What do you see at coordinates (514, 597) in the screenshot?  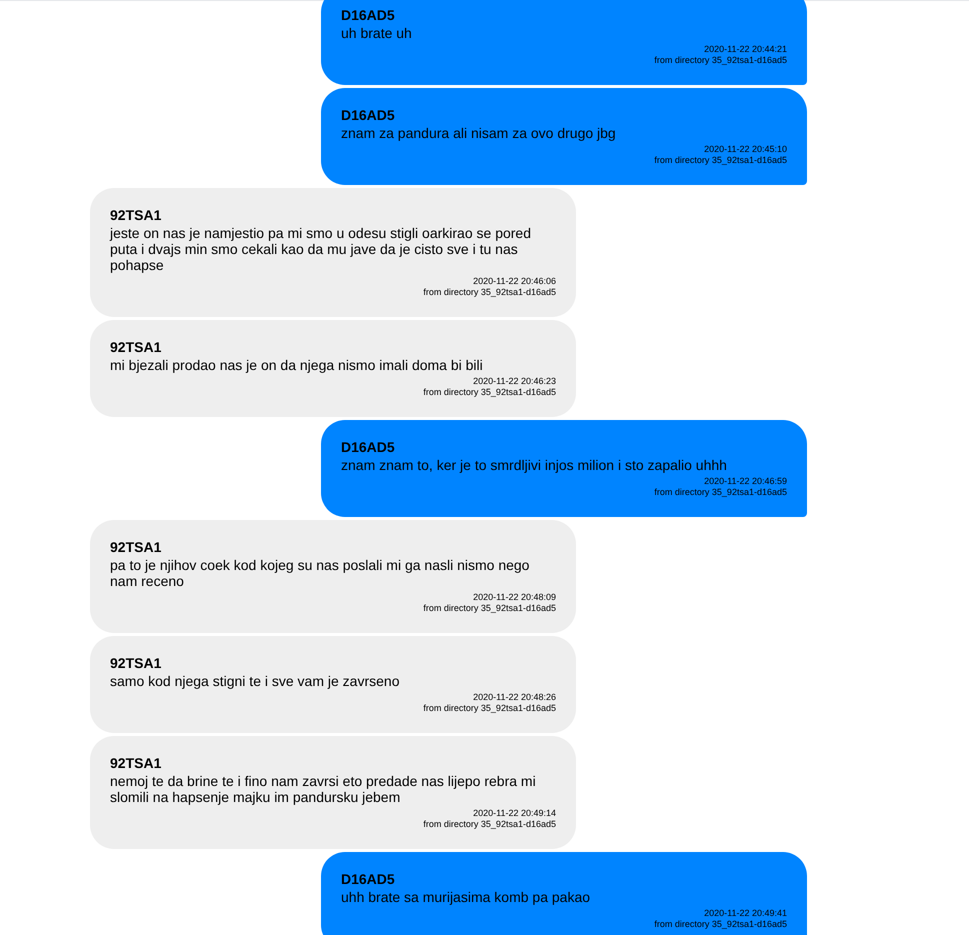 I see `message-timestamp: 2020-11-22 20:48:09` at bounding box center [514, 597].